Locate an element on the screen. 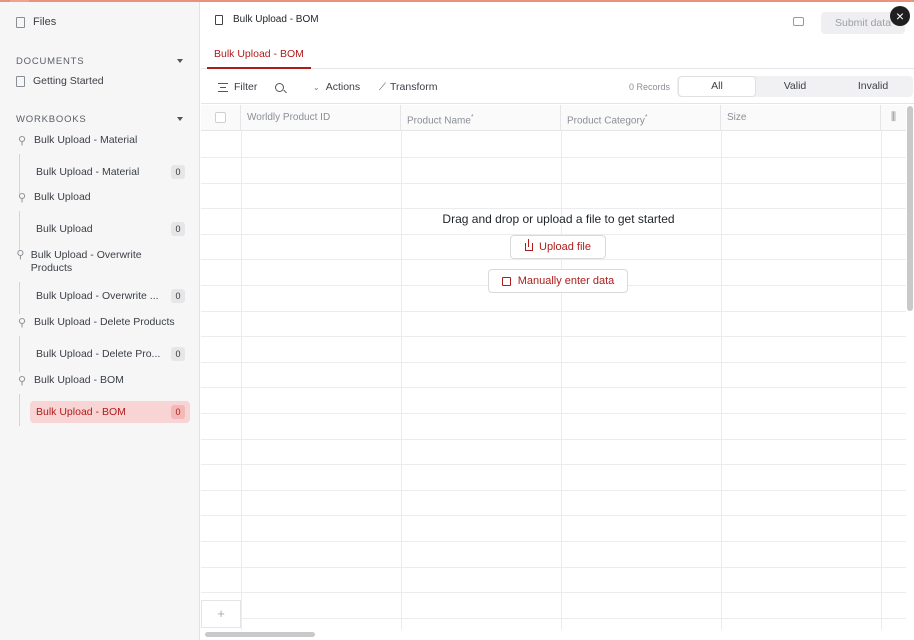 This screenshot has height=640, width=914. select-all-checkbox is located at coordinates (220, 117).